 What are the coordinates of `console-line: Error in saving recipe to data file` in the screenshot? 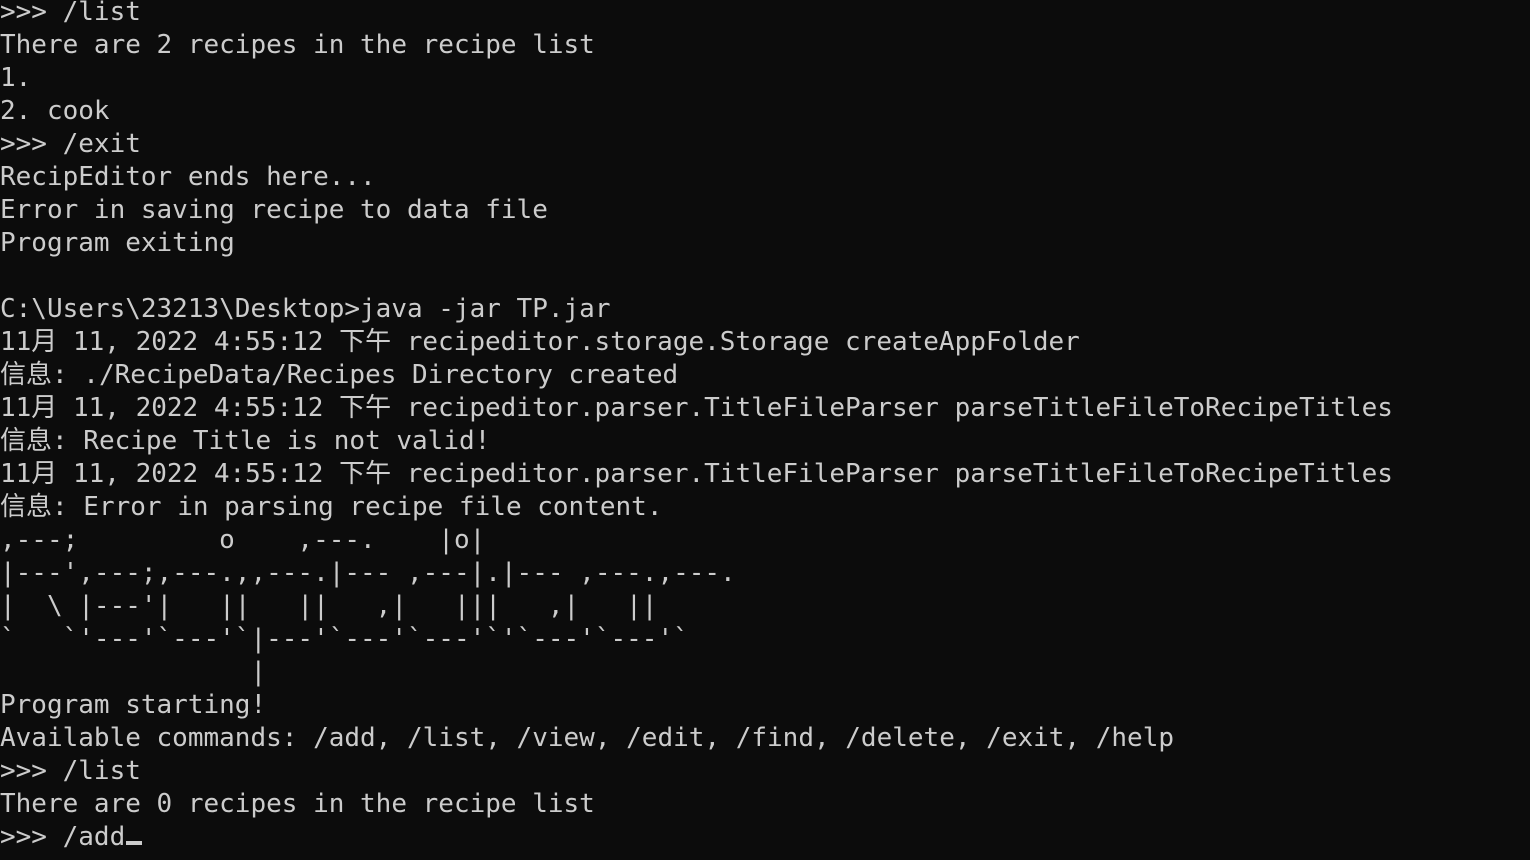 It's located at (274, 210).